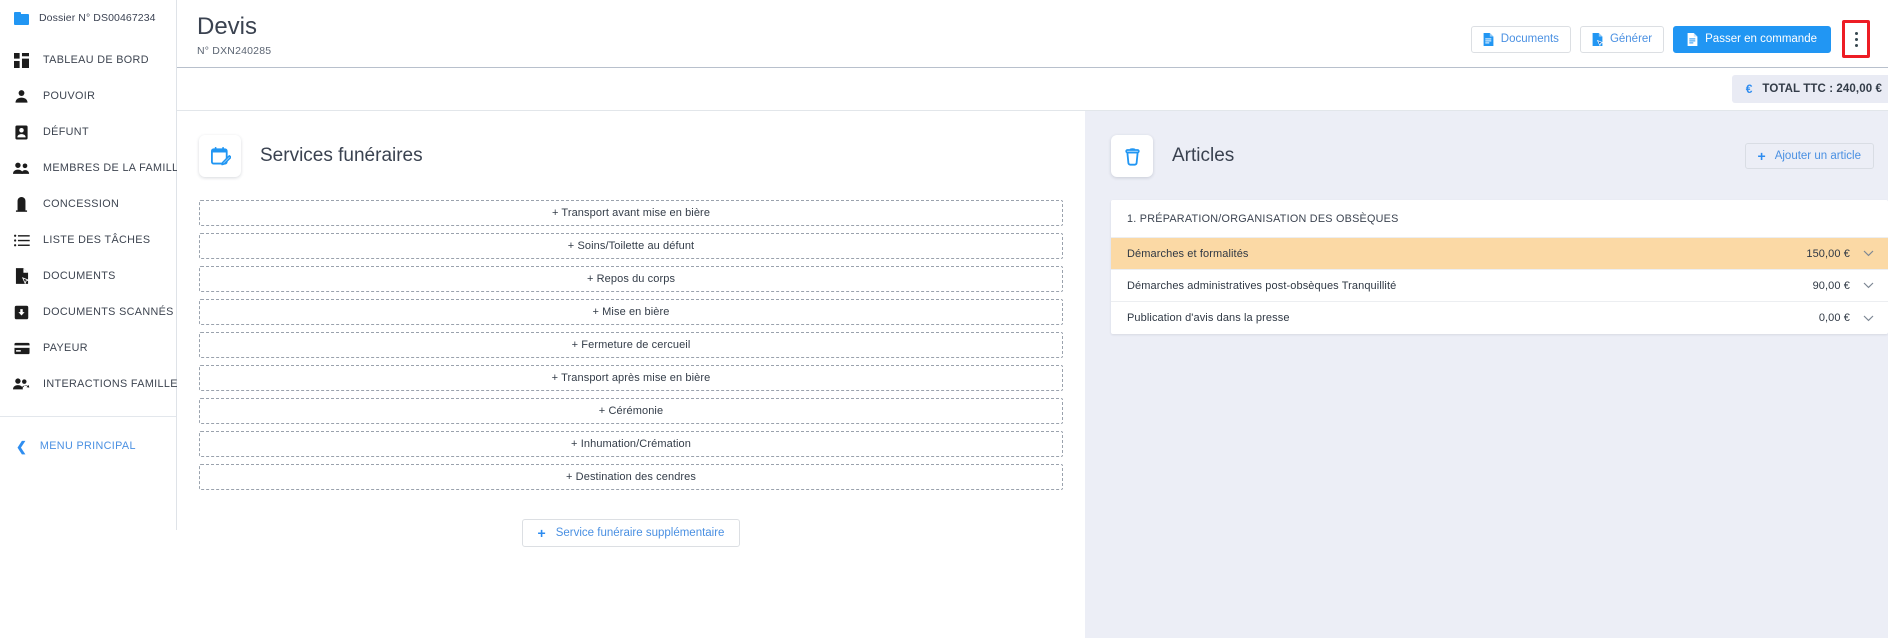  I want to click on button-label: Générer, so click(1631, 39).